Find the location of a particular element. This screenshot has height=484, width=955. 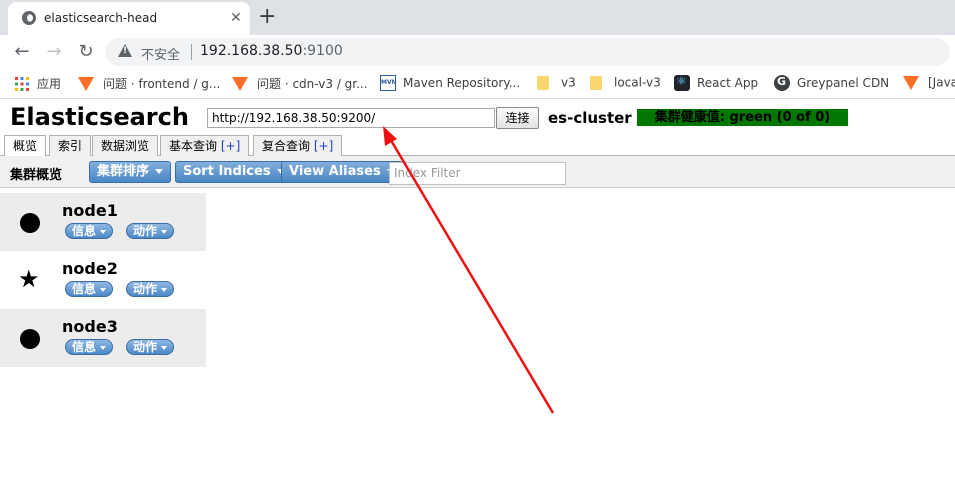

tab-label: 数据浏览 is located at coordinates (125, 146).